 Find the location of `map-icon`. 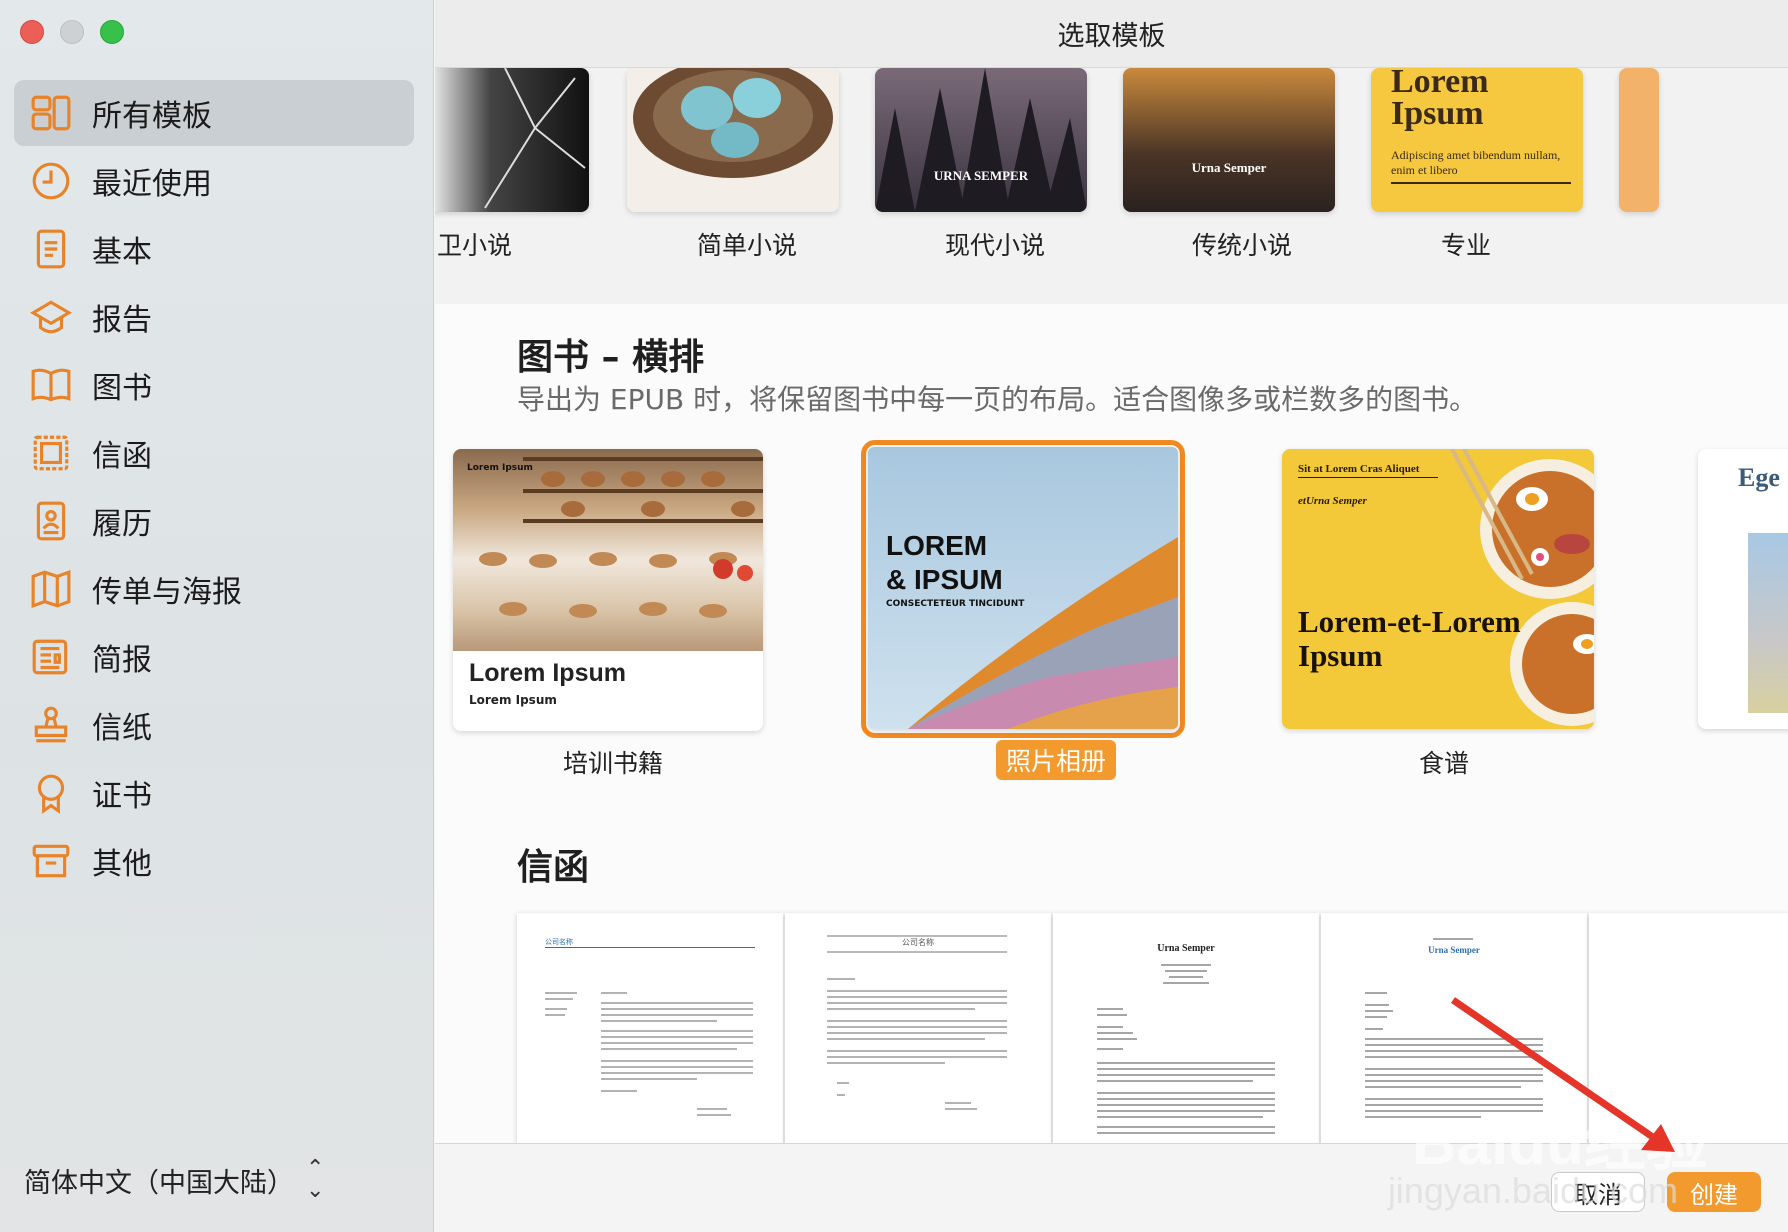

map-icon is located at coordinates (51, 589).